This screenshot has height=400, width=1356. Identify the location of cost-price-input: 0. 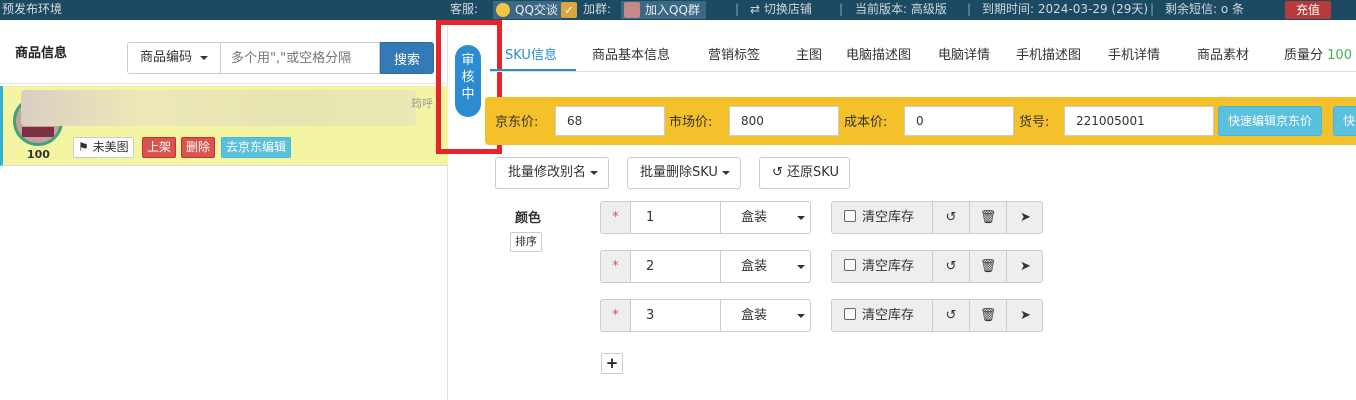
(959, 121).